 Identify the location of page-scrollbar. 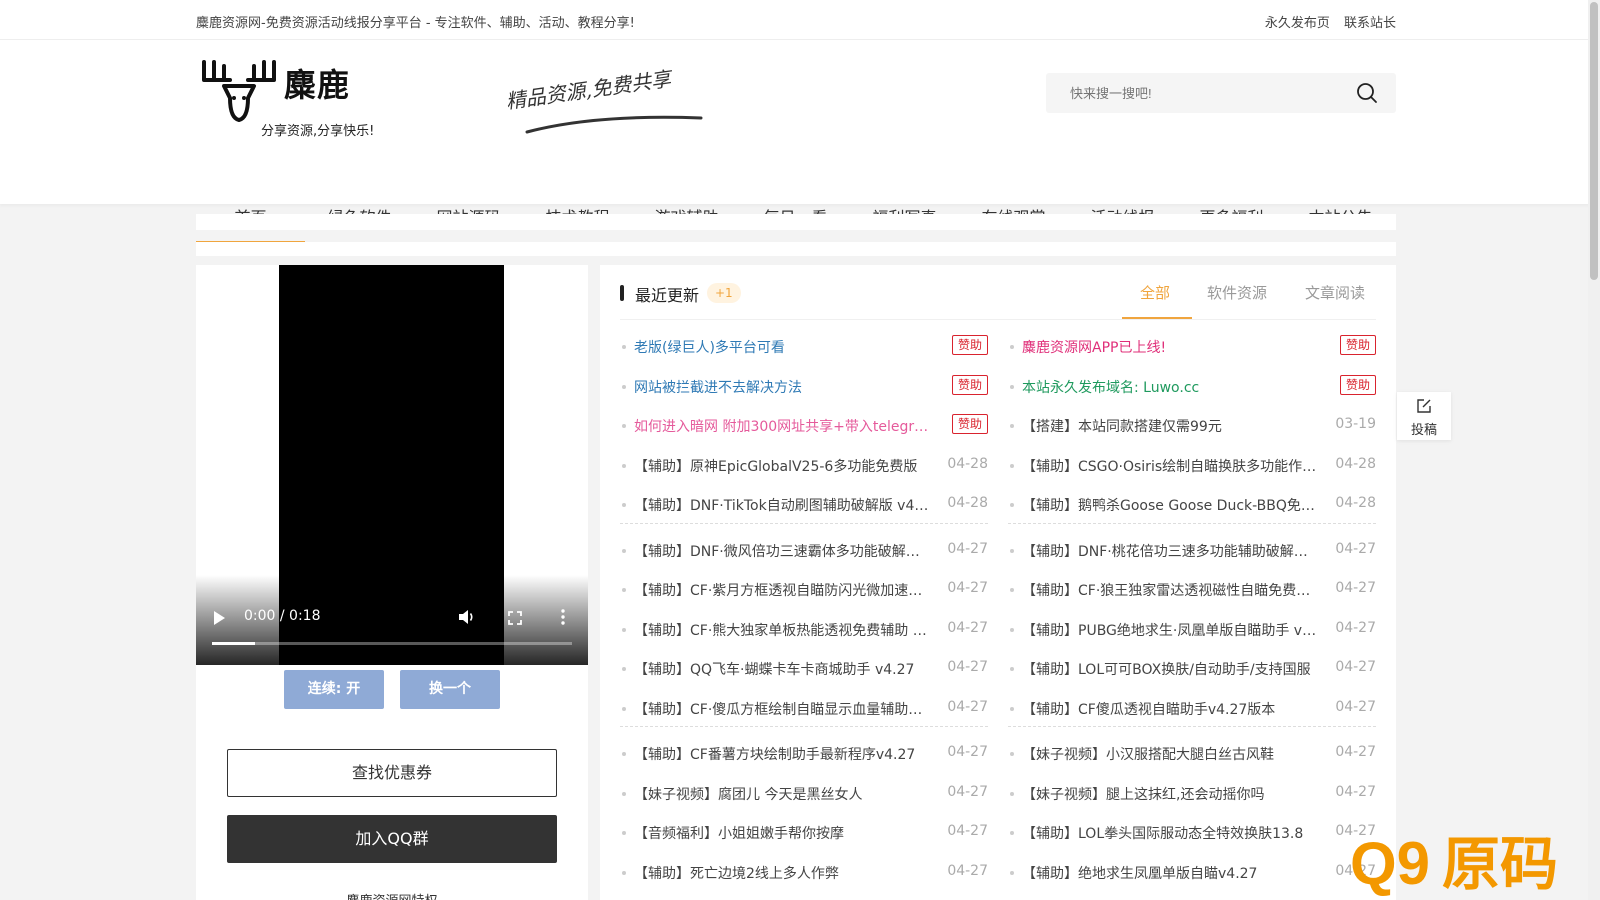
(1594, 450).